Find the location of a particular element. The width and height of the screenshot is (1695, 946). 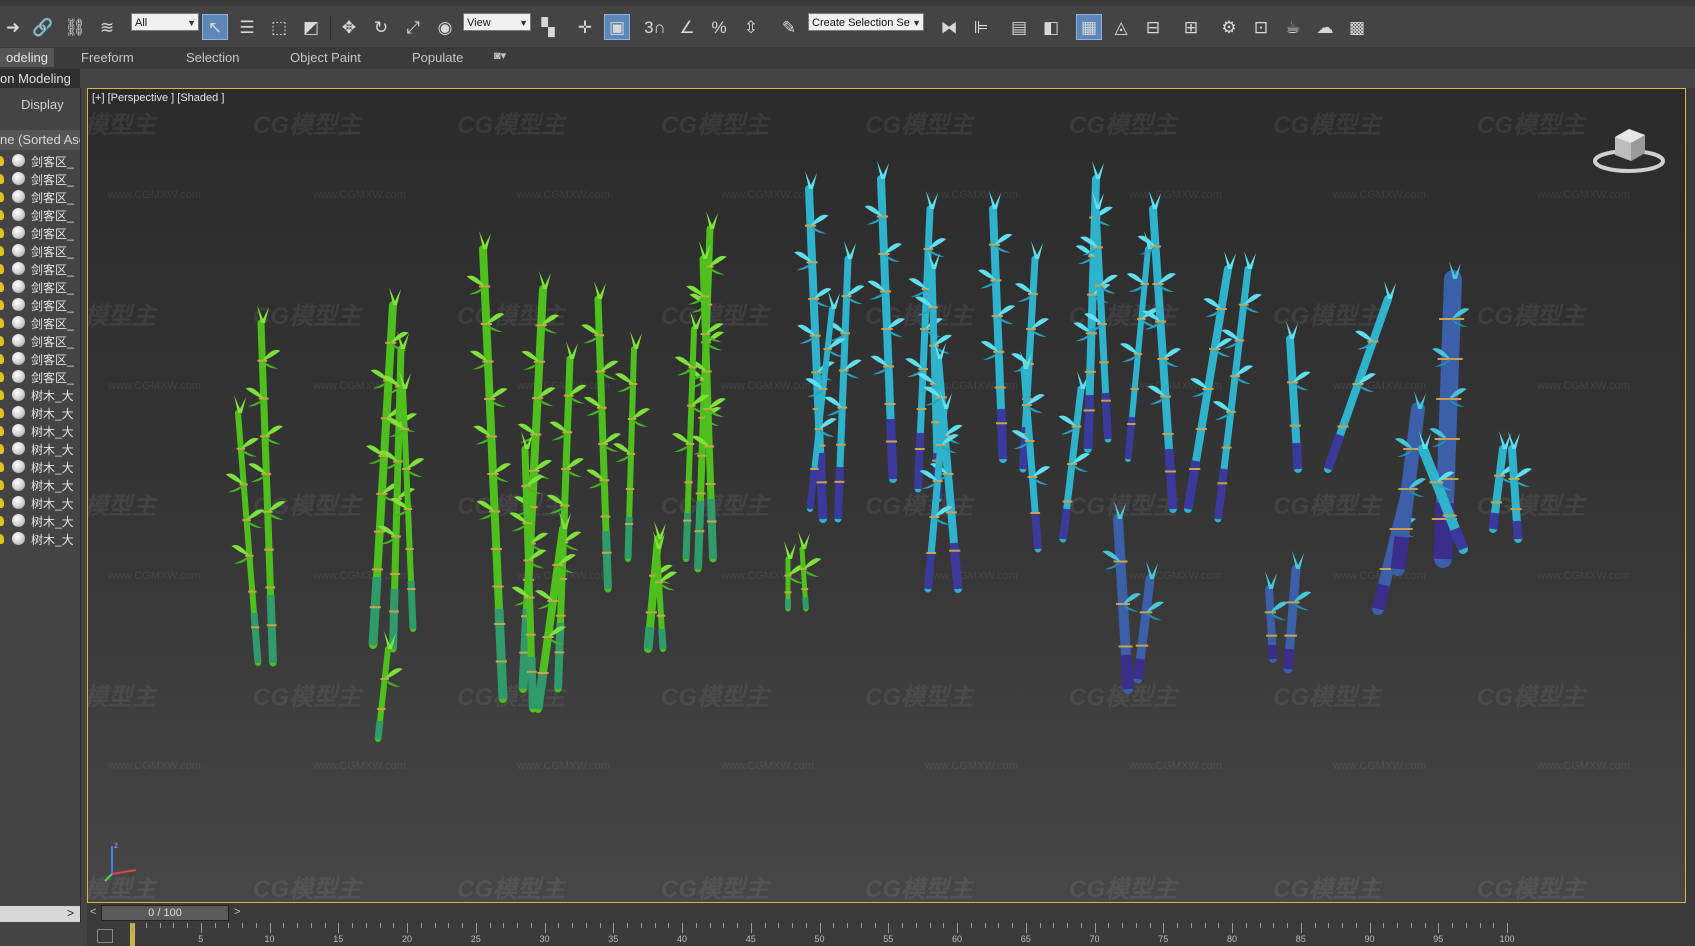

layer-explorer-icon: ▤ is located at coordinates (1019, 27).